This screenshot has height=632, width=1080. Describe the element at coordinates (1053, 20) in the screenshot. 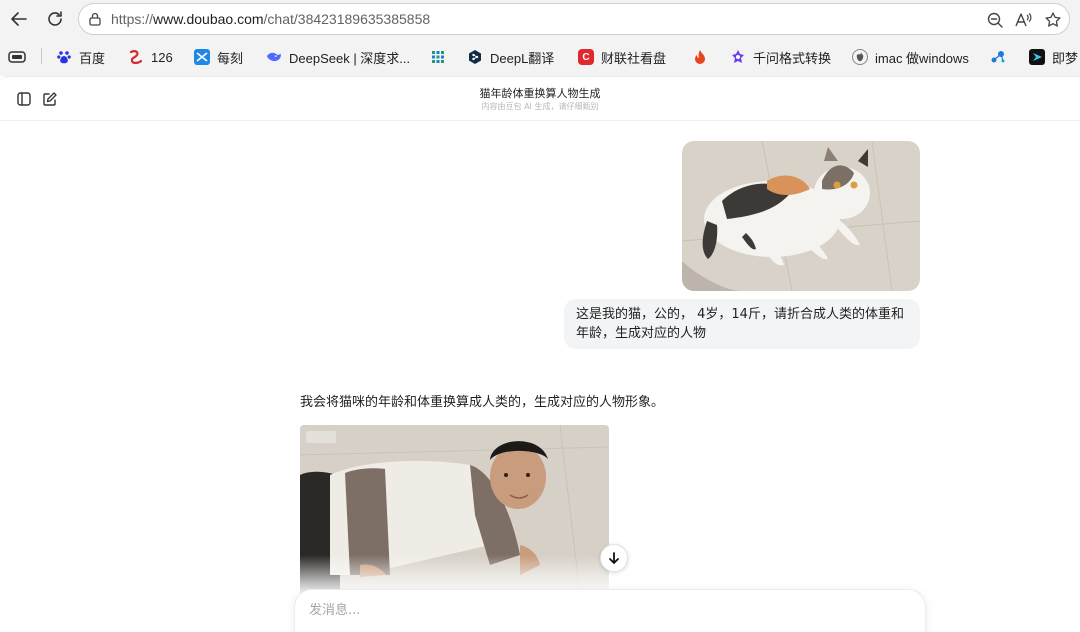

I see `favorite-star-icon` at that location.